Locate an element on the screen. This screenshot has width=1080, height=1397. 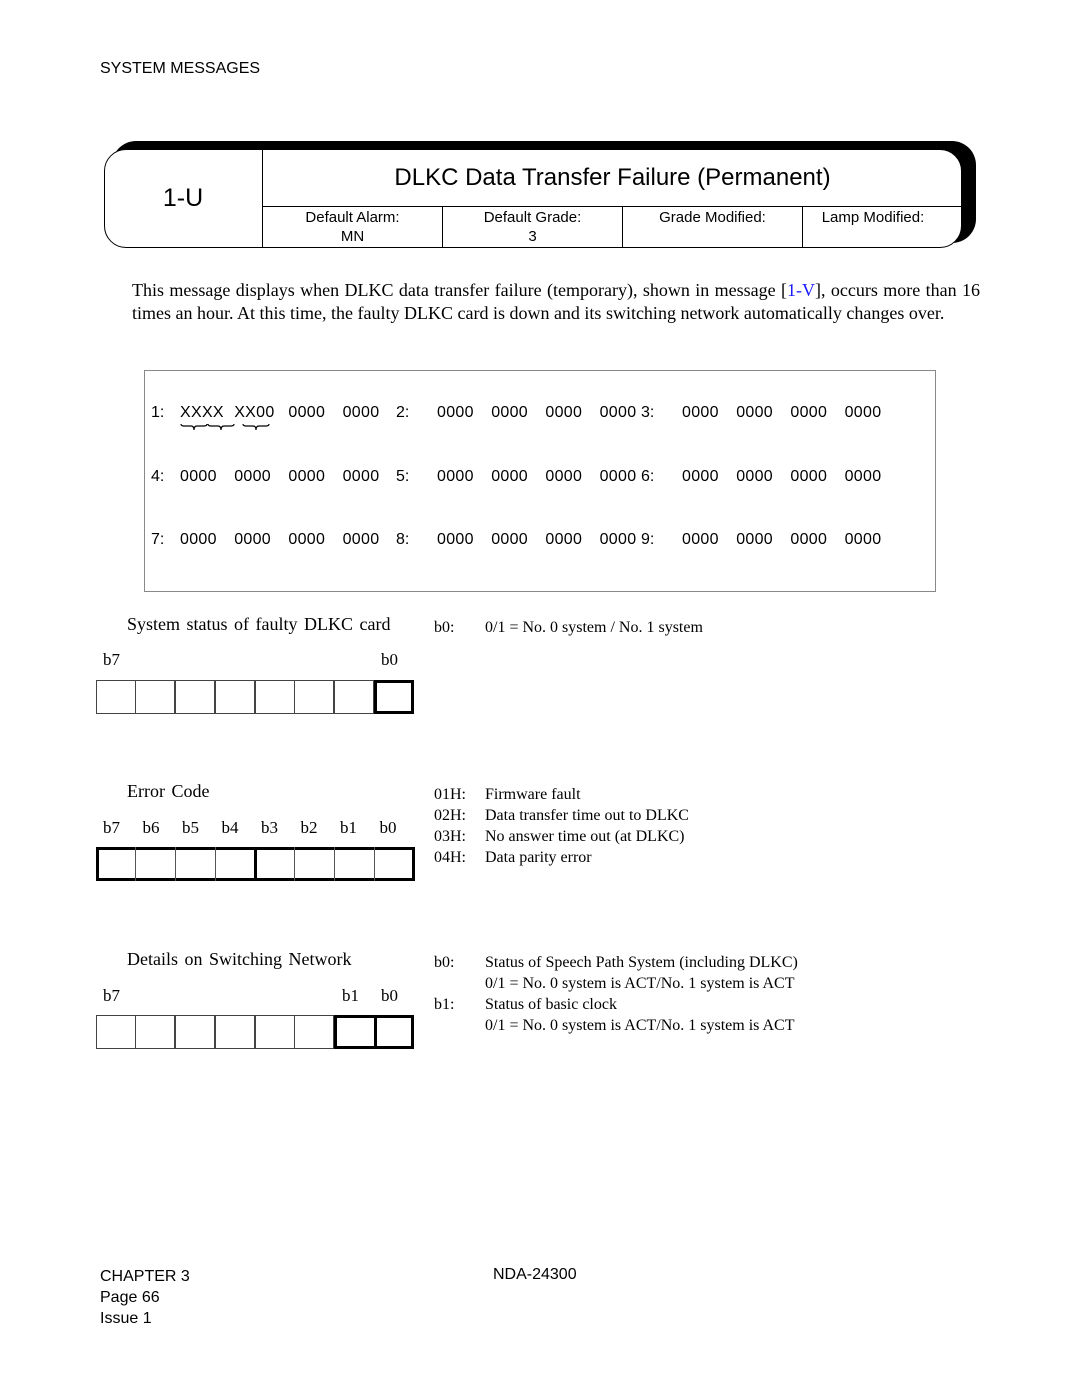
footer-left: CHAPTER 3 Page 66 Issue 1 is located at coordinates (145, 1297).